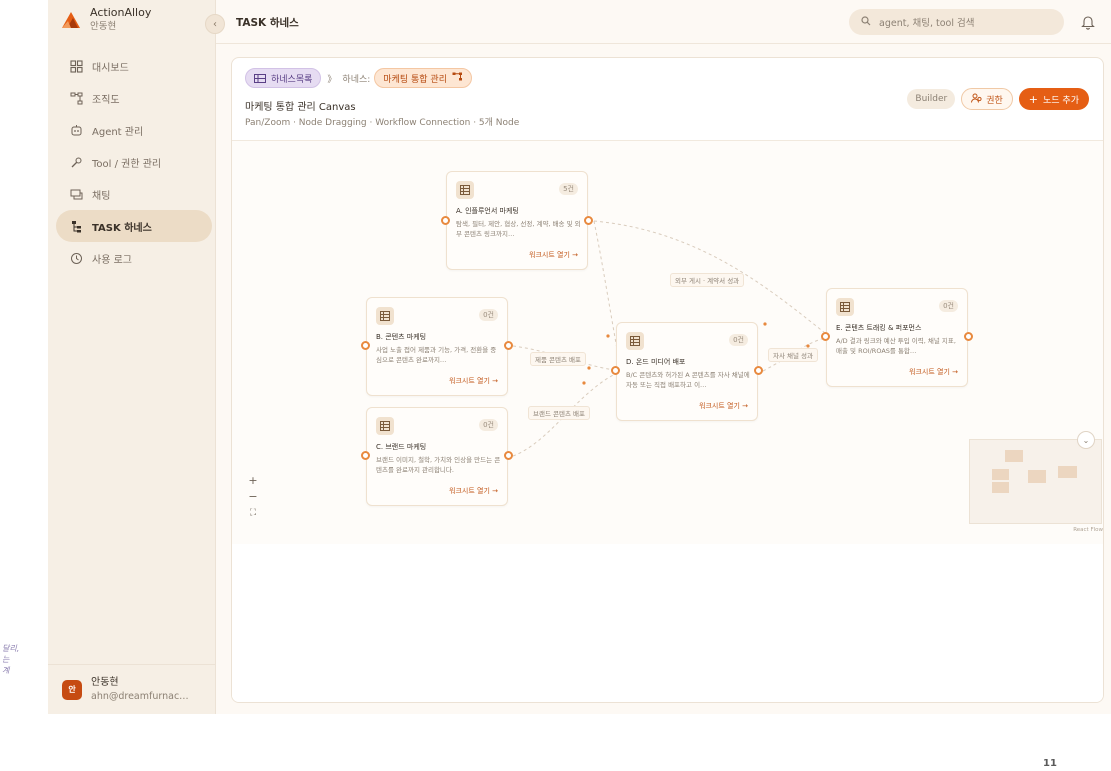 The width and height of the screenshot is (1111, 771). What do you see at coordinates (267, 23) in the screenshot?
I see `page-title: TASK 하네스` at bounding box center [267, 23].